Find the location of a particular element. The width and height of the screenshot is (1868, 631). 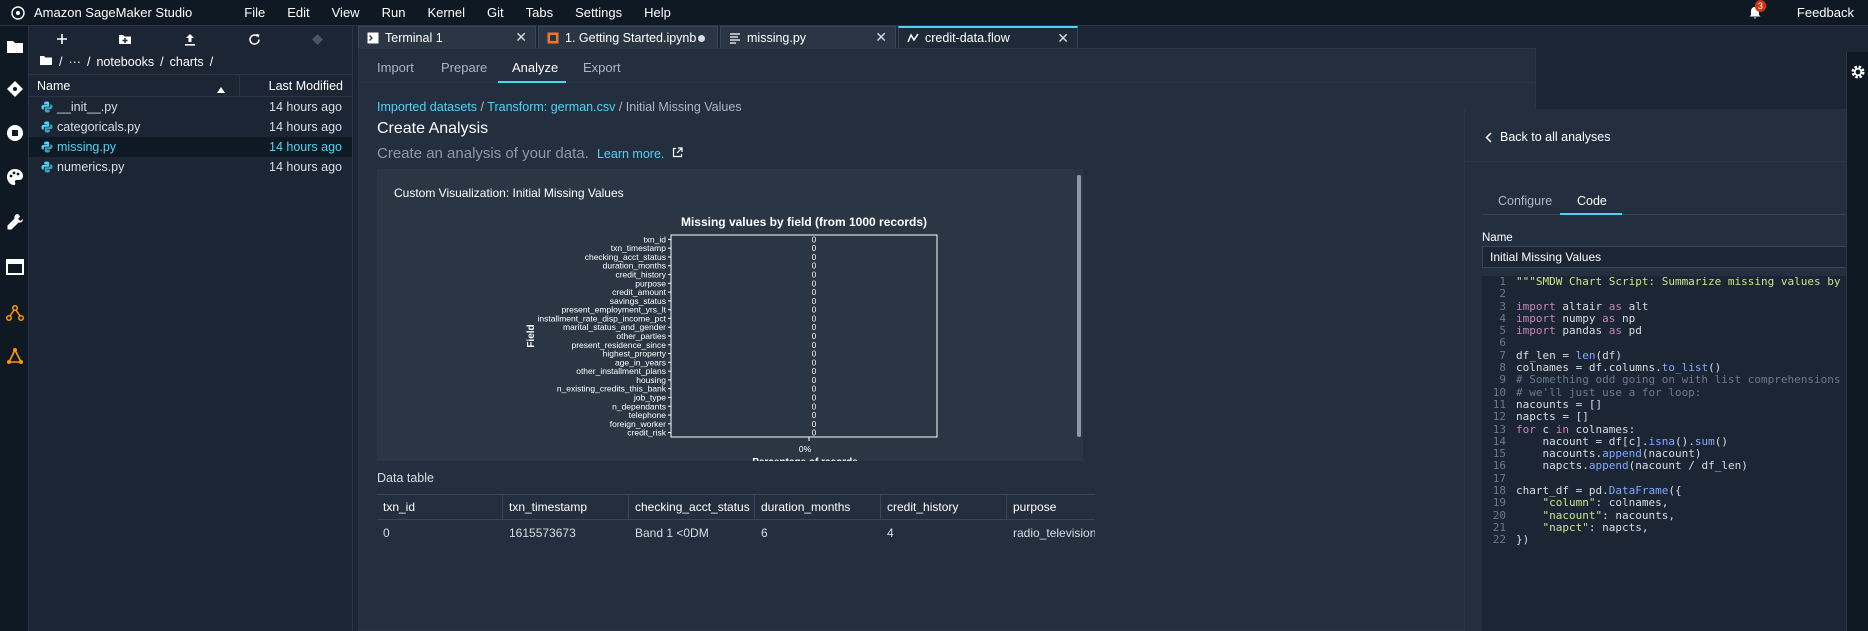

file-modified: 14 hours ago is located at coordinates (305, 107).